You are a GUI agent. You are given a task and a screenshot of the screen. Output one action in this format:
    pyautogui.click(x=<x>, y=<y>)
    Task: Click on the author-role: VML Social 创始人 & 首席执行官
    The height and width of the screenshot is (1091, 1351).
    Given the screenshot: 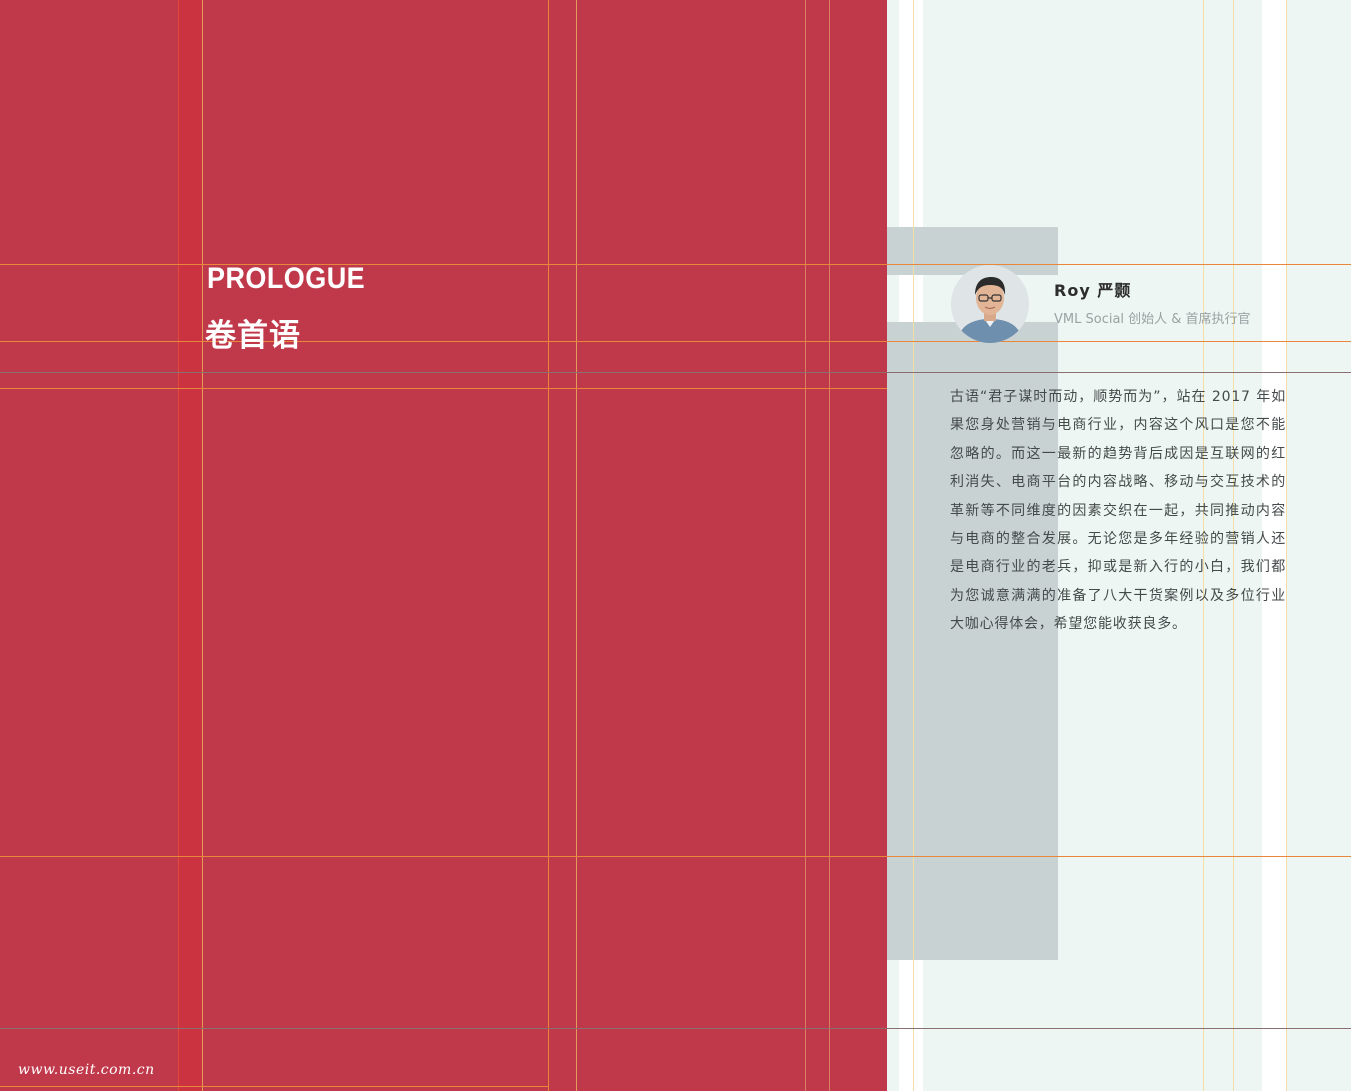 What is the action you would take?
    pyautogui.click(x=1152, y=319)
    